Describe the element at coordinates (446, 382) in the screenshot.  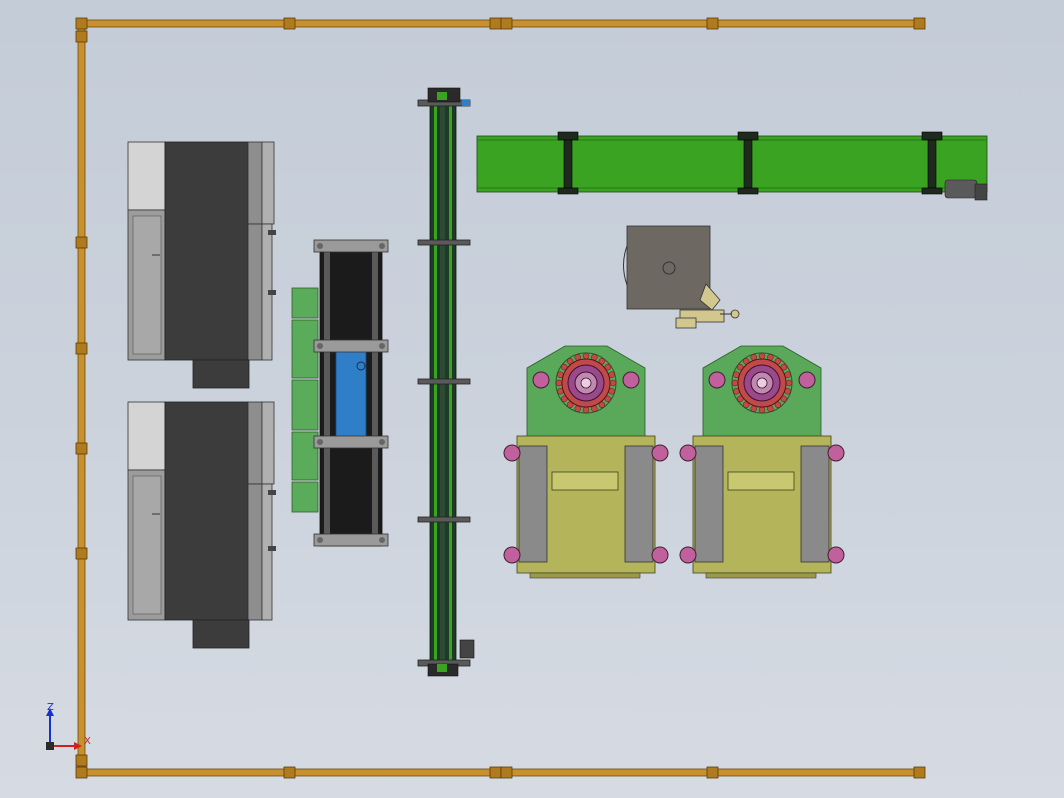
I see `vertical-chain-conveyor` at that location.